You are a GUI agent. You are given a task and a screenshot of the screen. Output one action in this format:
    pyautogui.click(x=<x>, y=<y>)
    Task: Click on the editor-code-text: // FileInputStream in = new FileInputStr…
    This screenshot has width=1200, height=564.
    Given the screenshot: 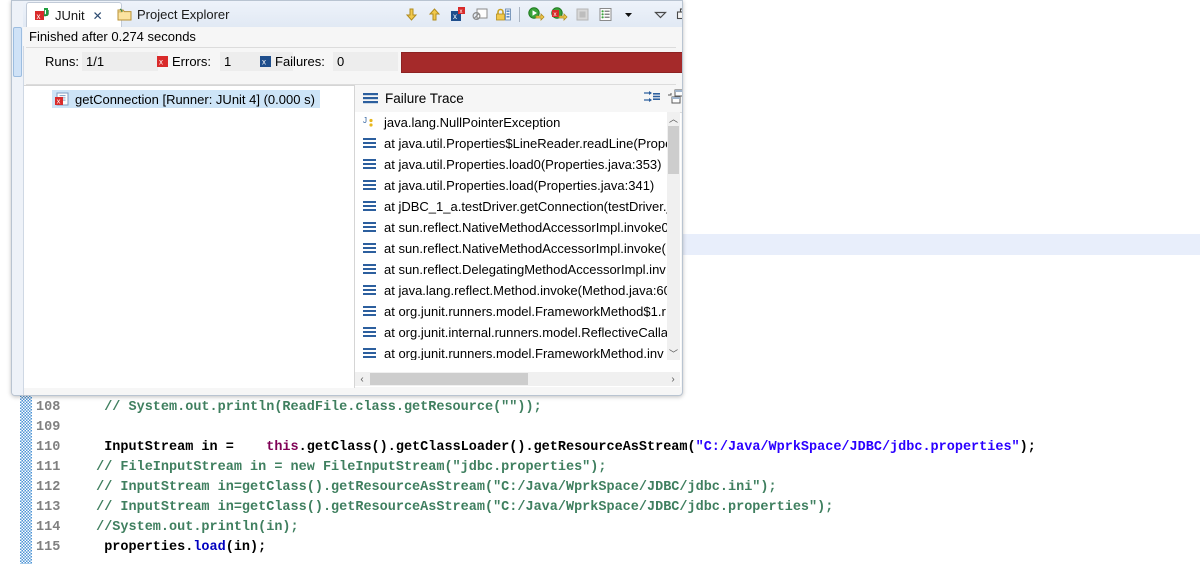 What is the action you would take?
    pyautogui.click(x=347, y=468)
    